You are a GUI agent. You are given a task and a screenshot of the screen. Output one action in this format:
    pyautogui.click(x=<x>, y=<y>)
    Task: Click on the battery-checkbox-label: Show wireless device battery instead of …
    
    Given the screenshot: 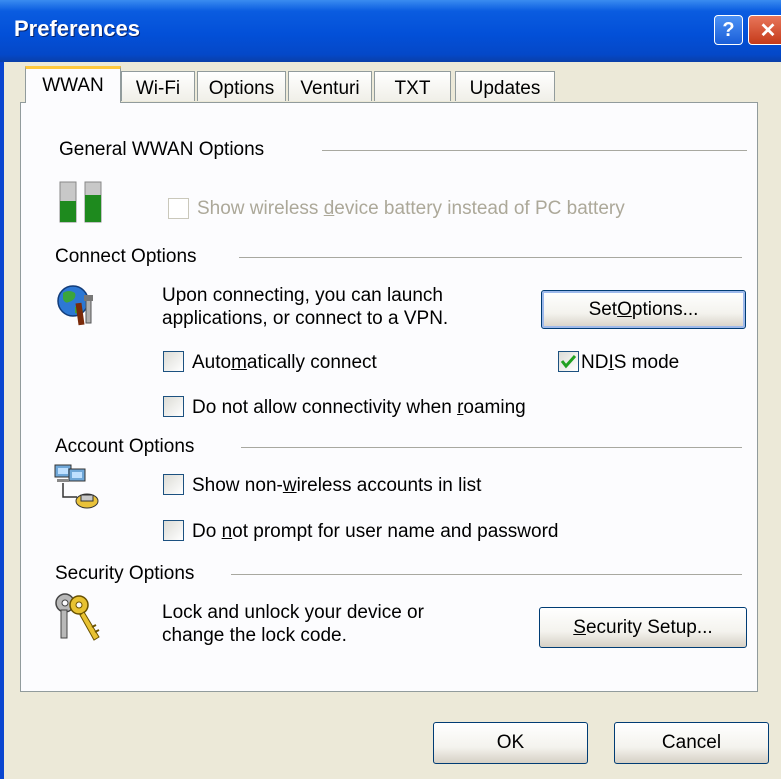 What is the action you would take?
    pyautogui.click(x=411, y=209)
    